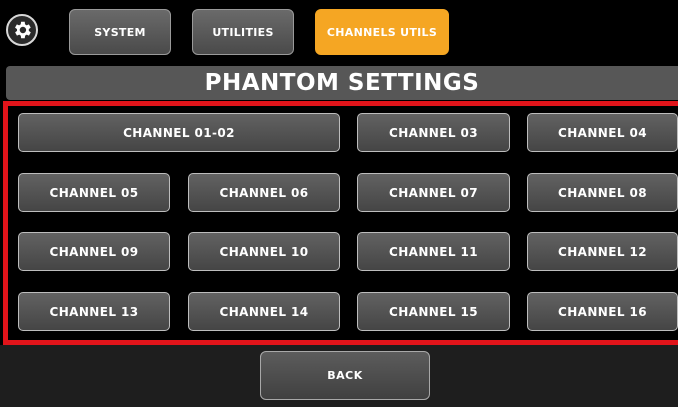 This screenshot has width=678, height=407. What do you see at coordinates (264, 192) in the screenshot?
I see `channel-button-06: CHANNEL 06` at bounding box center [264, 192].